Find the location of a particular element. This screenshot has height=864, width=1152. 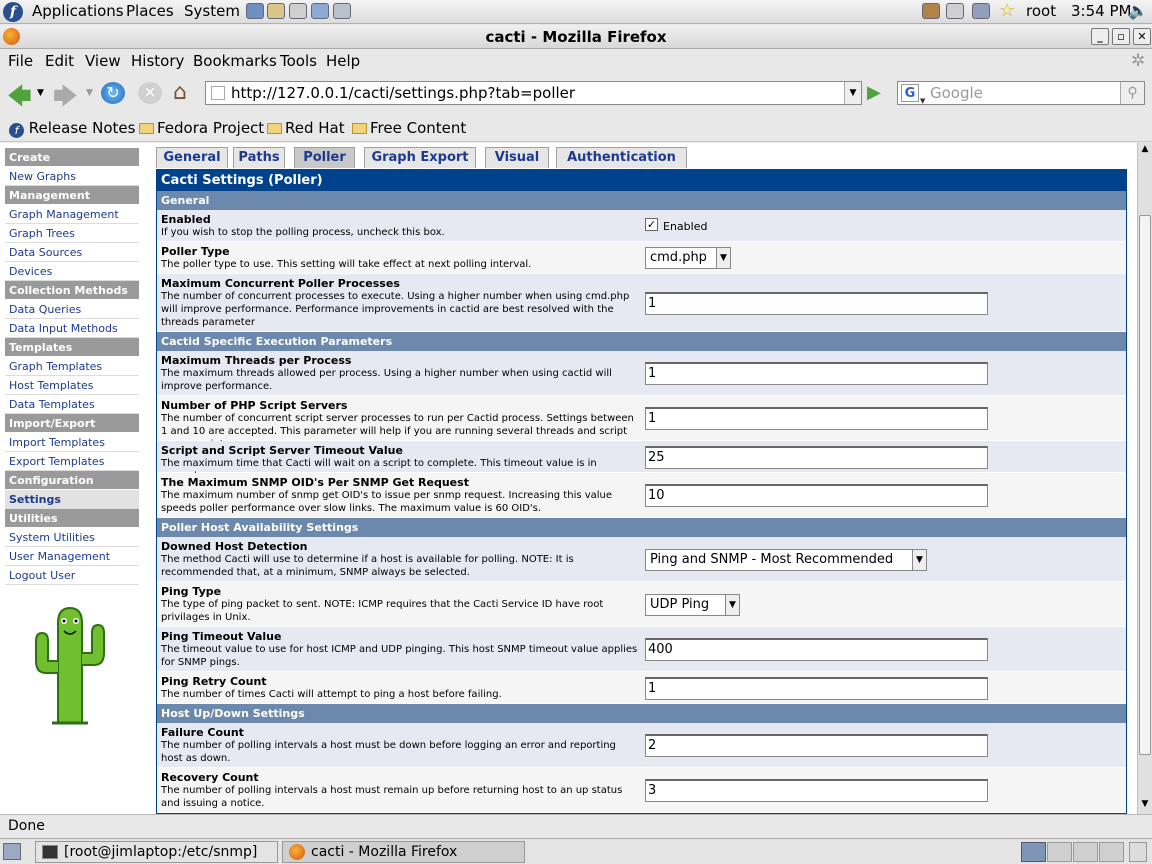

email-launcher-icon is located at coordinates (276, 11).